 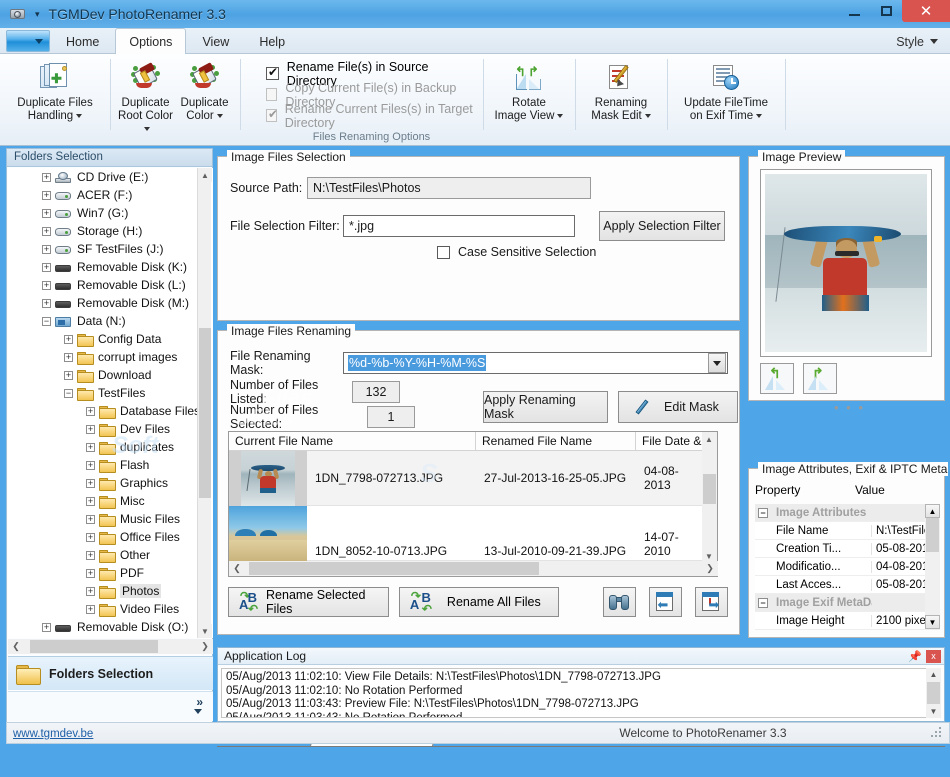 I want to click on scroll-right-icon: ❯, so click(x=205, y=646).